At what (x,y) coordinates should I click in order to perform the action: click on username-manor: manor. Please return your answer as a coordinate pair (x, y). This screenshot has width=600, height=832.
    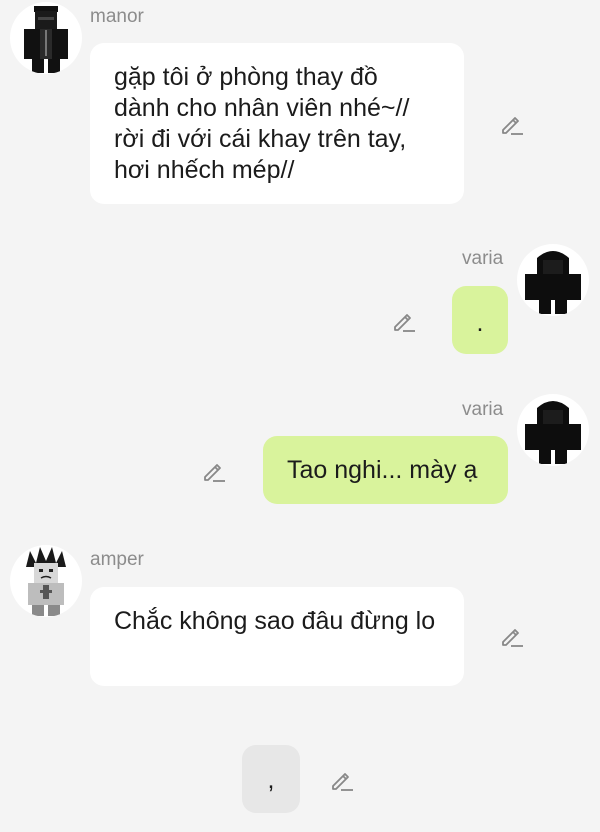
    Looking at the image, I should click on (117, 16).